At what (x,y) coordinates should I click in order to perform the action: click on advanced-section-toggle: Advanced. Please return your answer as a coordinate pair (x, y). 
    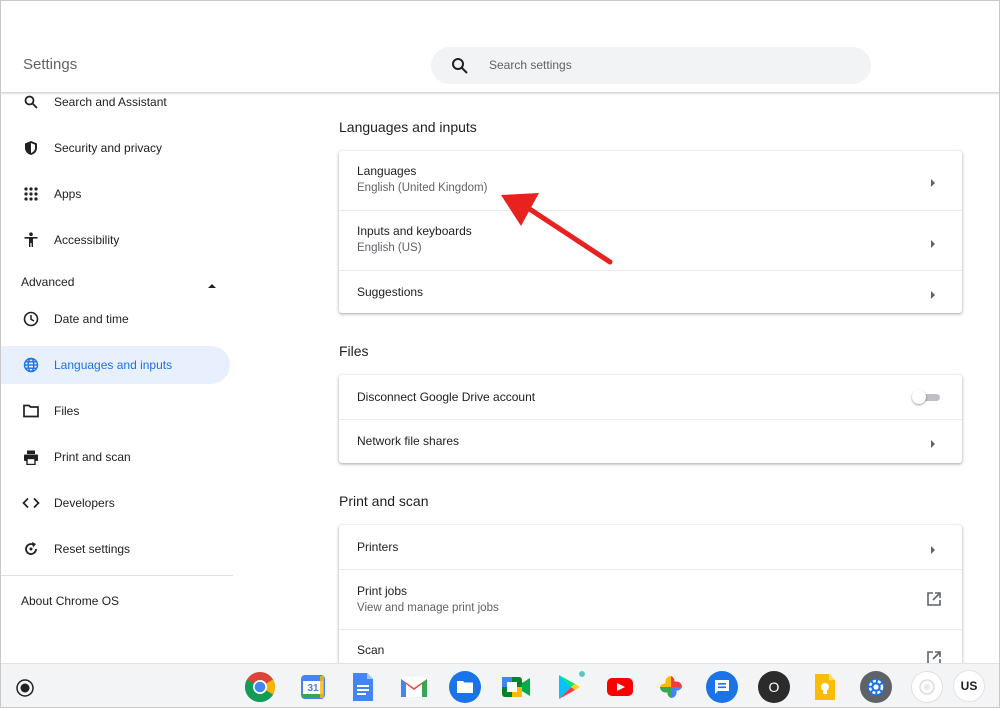
    Looking at the image, I should click on (118, 282).